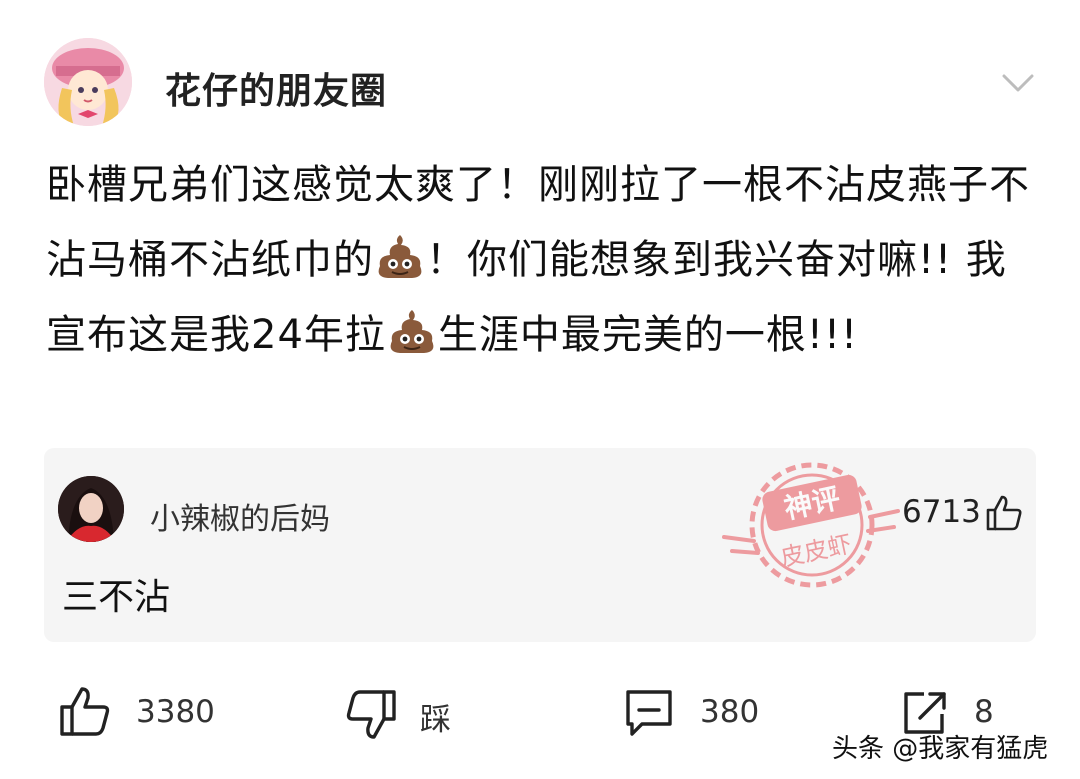  Describe the element at coordinates (1018, 83) in the screenshot. I see `chevron-down-icon` at that location.